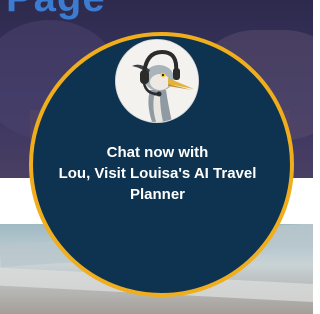  What do you see at coordinates (56, 10) in the screenshot?
I see `page-heading-fragment: Page` at bounding box center [56, 10].